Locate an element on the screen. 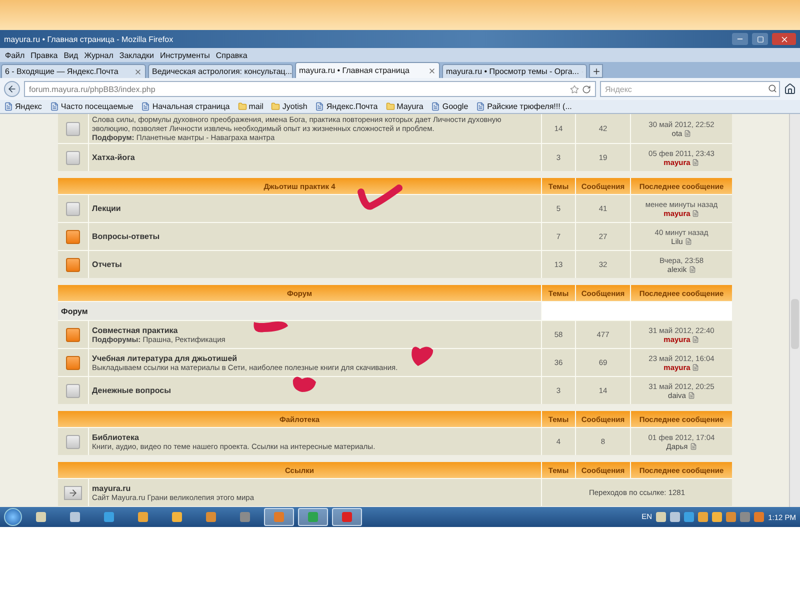 This screenshot has width=800, height=600. heart-scribble is located at coordinates (304, 384).